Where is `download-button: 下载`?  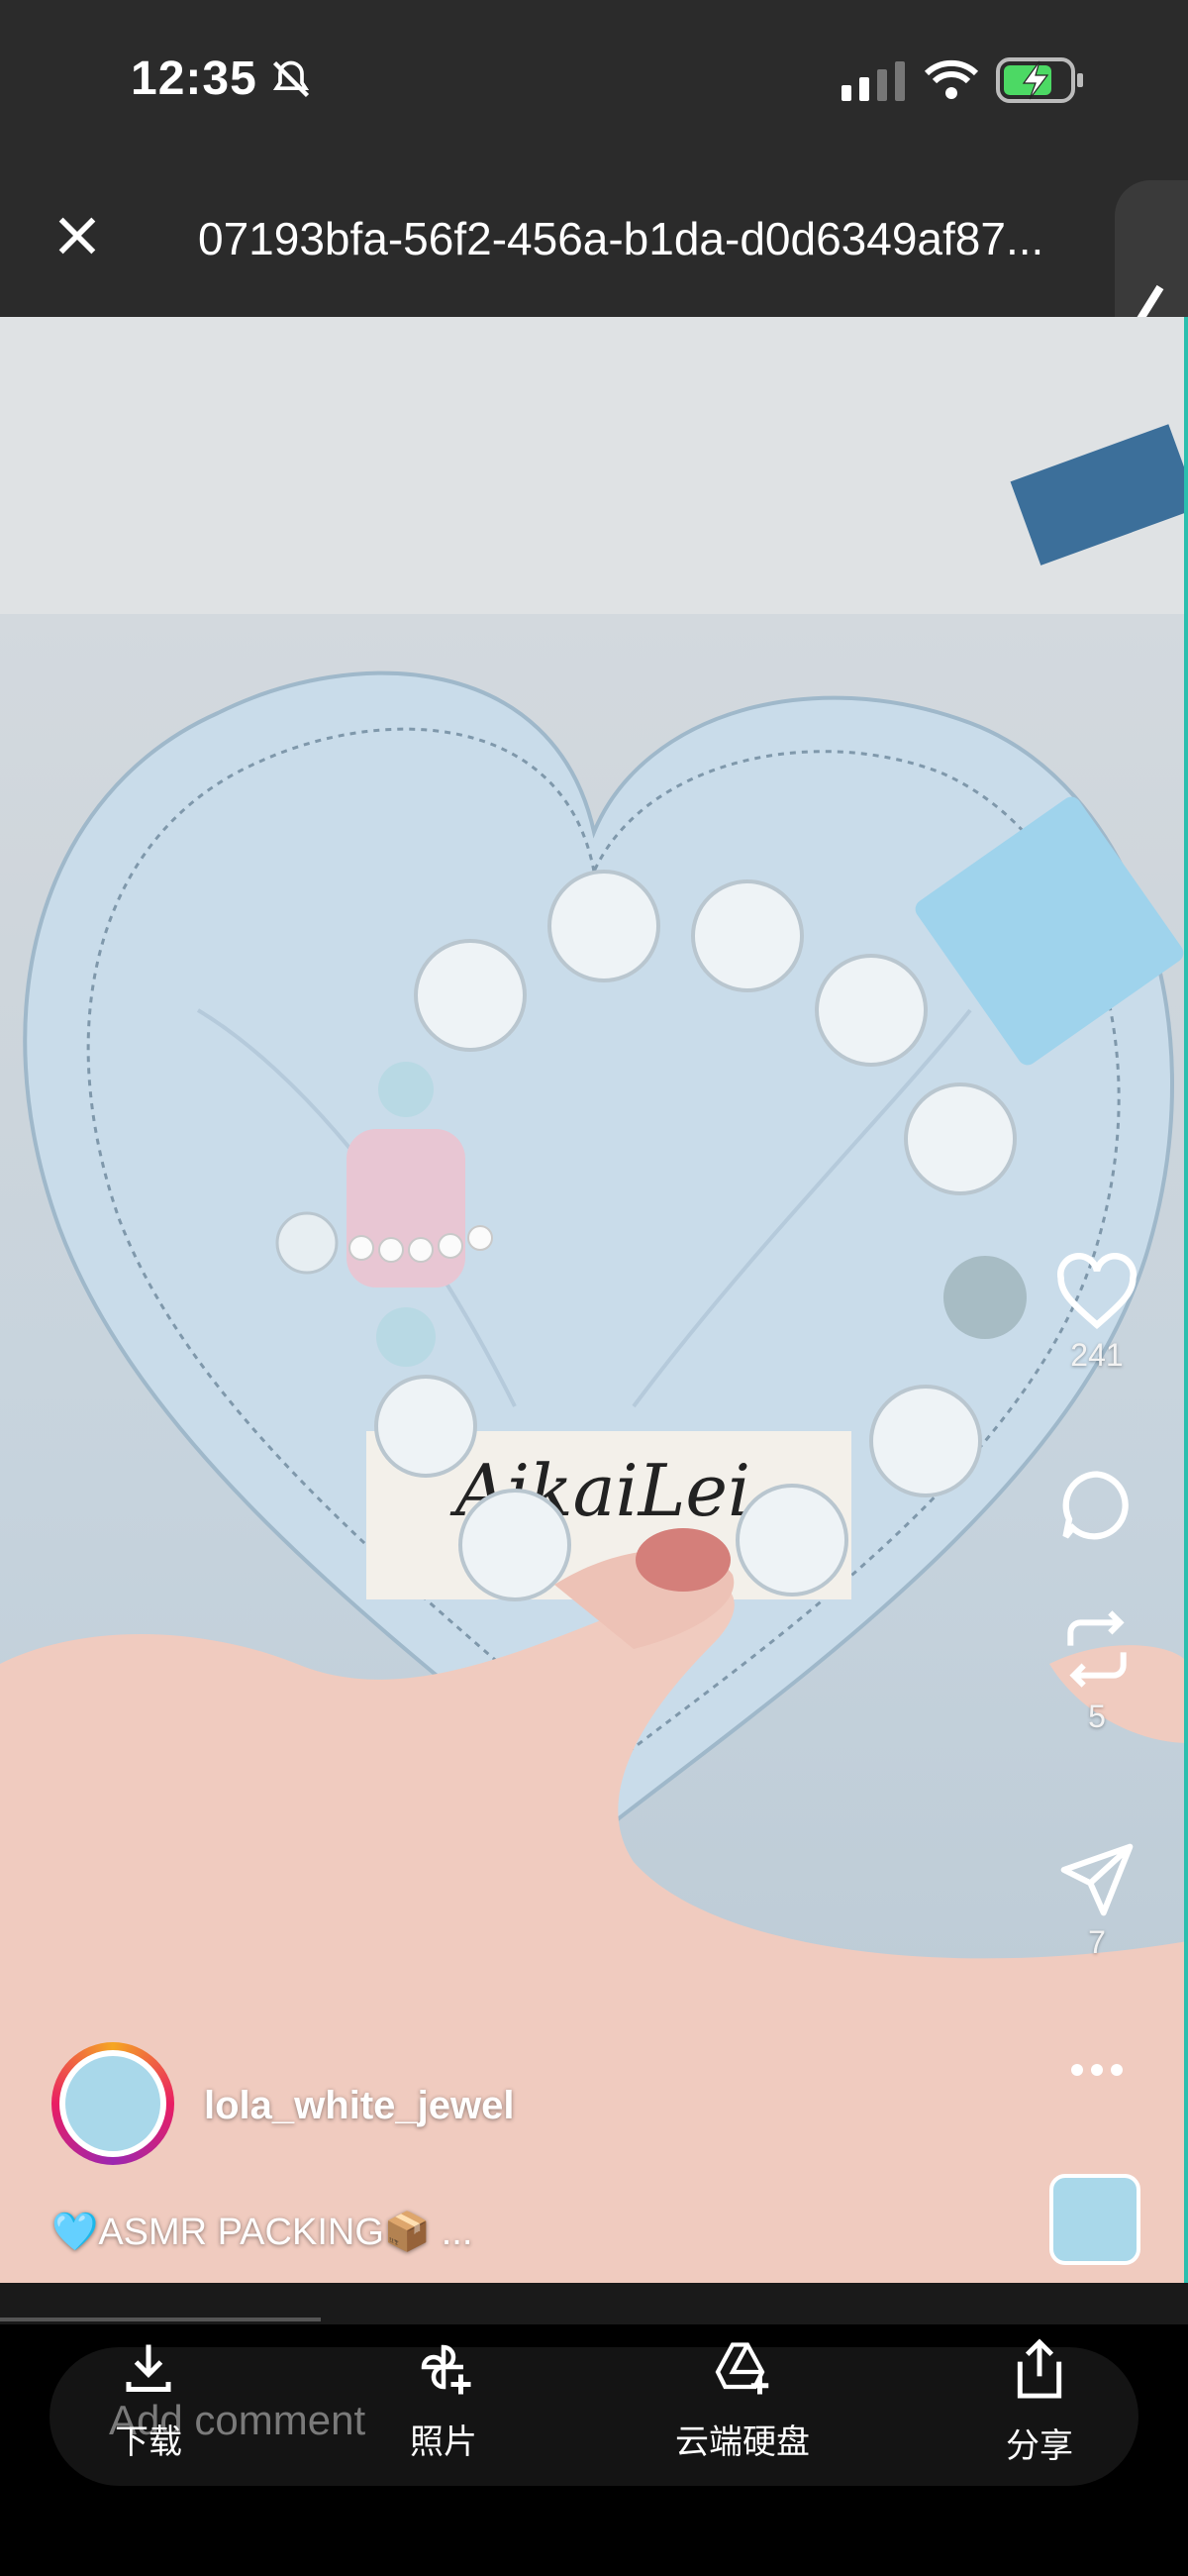 download-button: 下载 is located at coordinates (149, 2400).